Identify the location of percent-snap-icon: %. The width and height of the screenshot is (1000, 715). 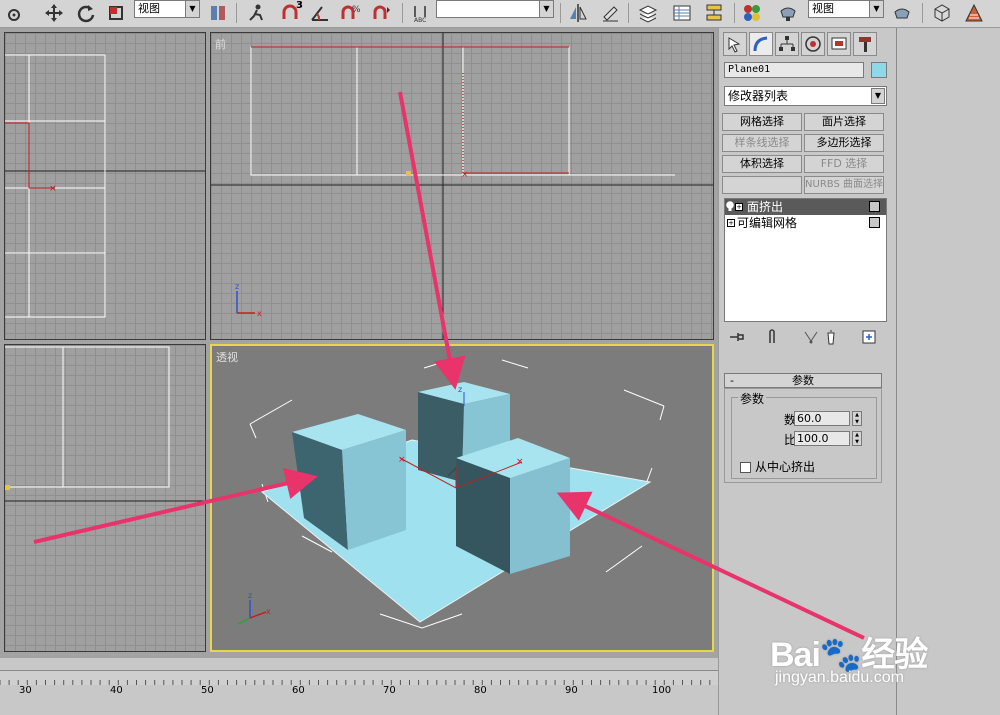
(350, 13).